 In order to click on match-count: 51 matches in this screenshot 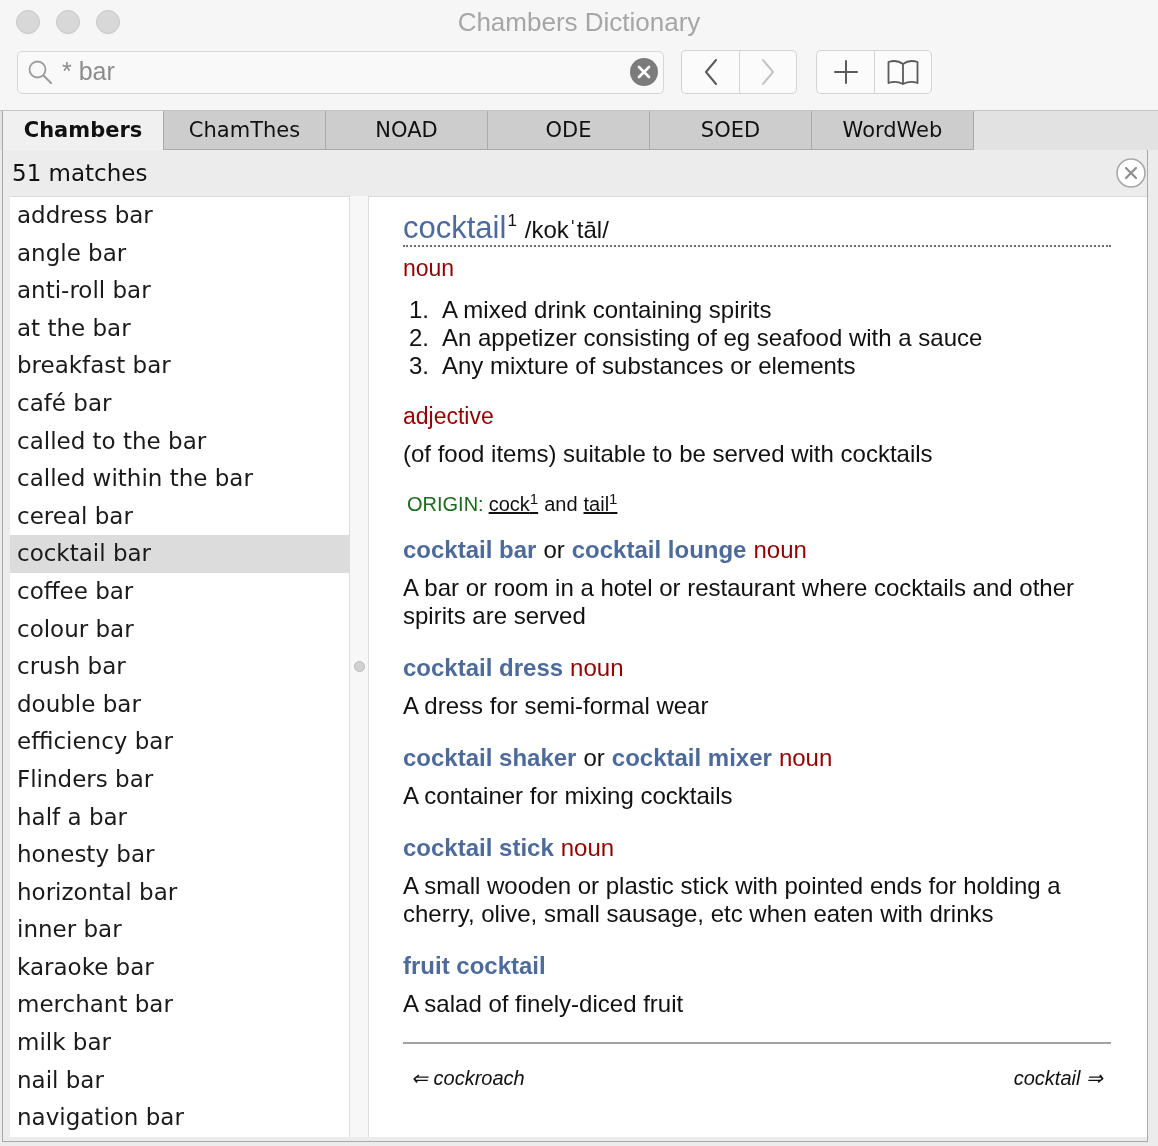, I will do `click(80, 173)`.